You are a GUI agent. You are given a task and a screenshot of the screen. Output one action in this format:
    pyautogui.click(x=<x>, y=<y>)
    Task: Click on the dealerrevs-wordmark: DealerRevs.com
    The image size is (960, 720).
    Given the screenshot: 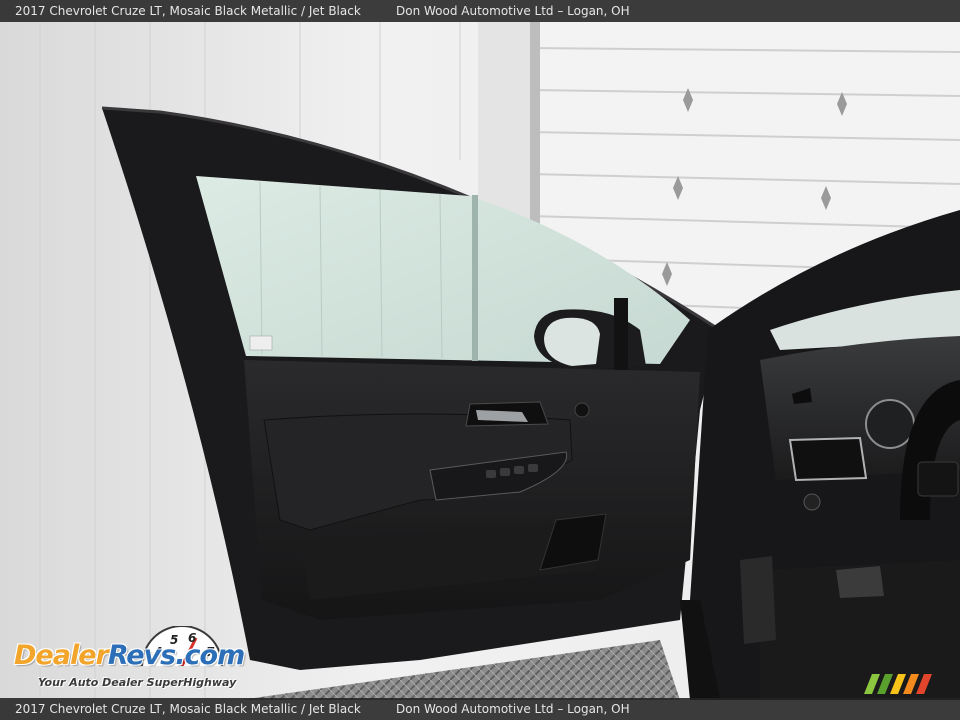 What is the action you would take?
    pyautogui.click(x=129, y=655)
    